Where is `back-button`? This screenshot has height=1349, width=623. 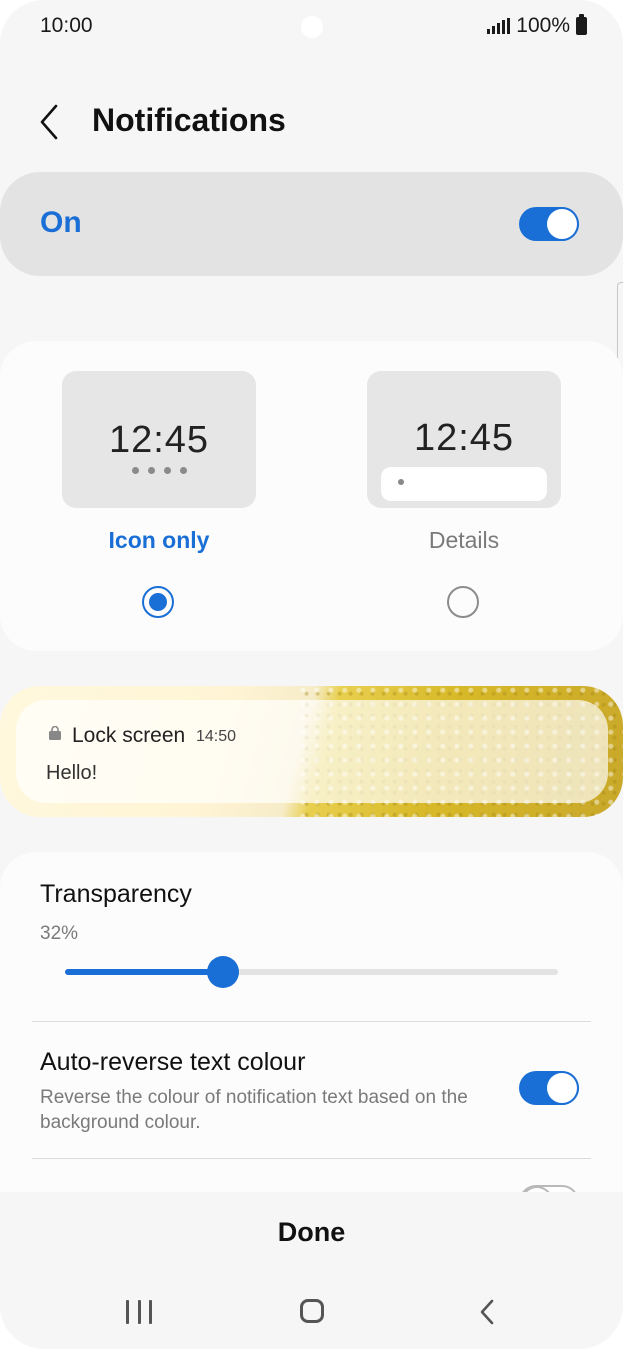 back-button is located at coordinates (52, 122).